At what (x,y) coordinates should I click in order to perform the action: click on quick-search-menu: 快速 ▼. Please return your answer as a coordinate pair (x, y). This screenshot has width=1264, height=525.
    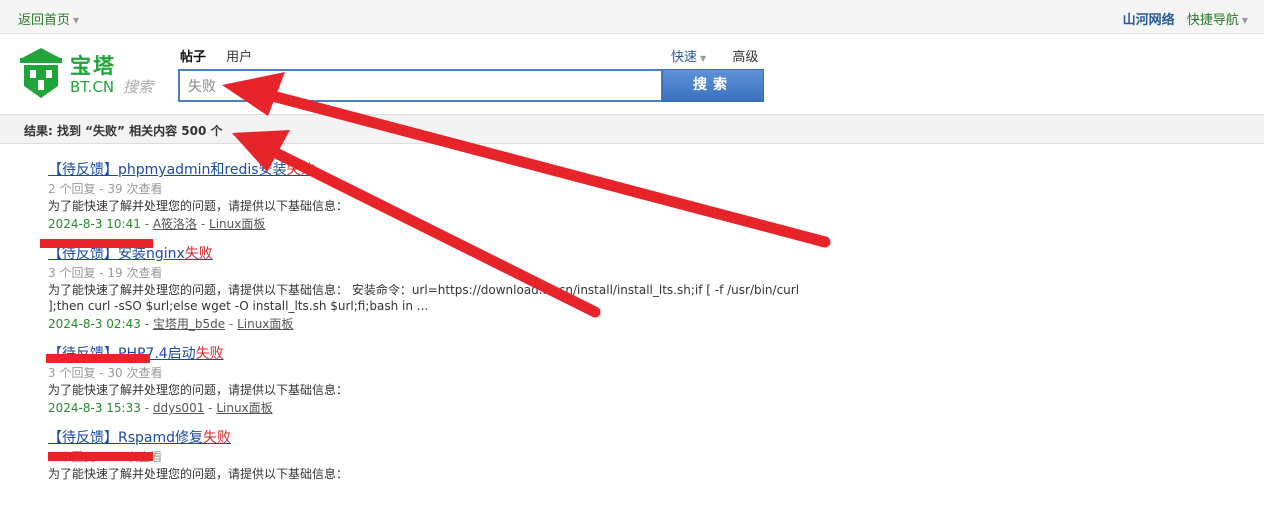
    Looking at the image, I should click on (688, 57).